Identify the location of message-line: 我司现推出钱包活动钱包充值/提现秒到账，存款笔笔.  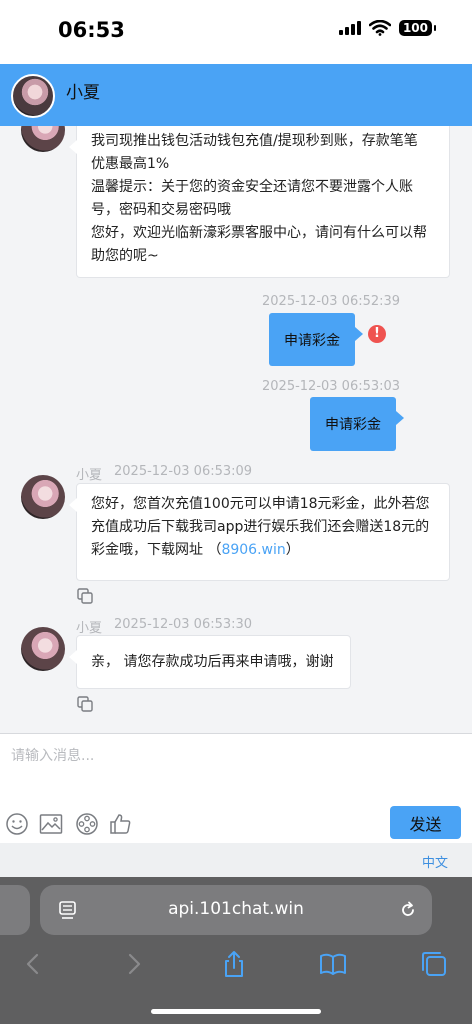
(254, 141).